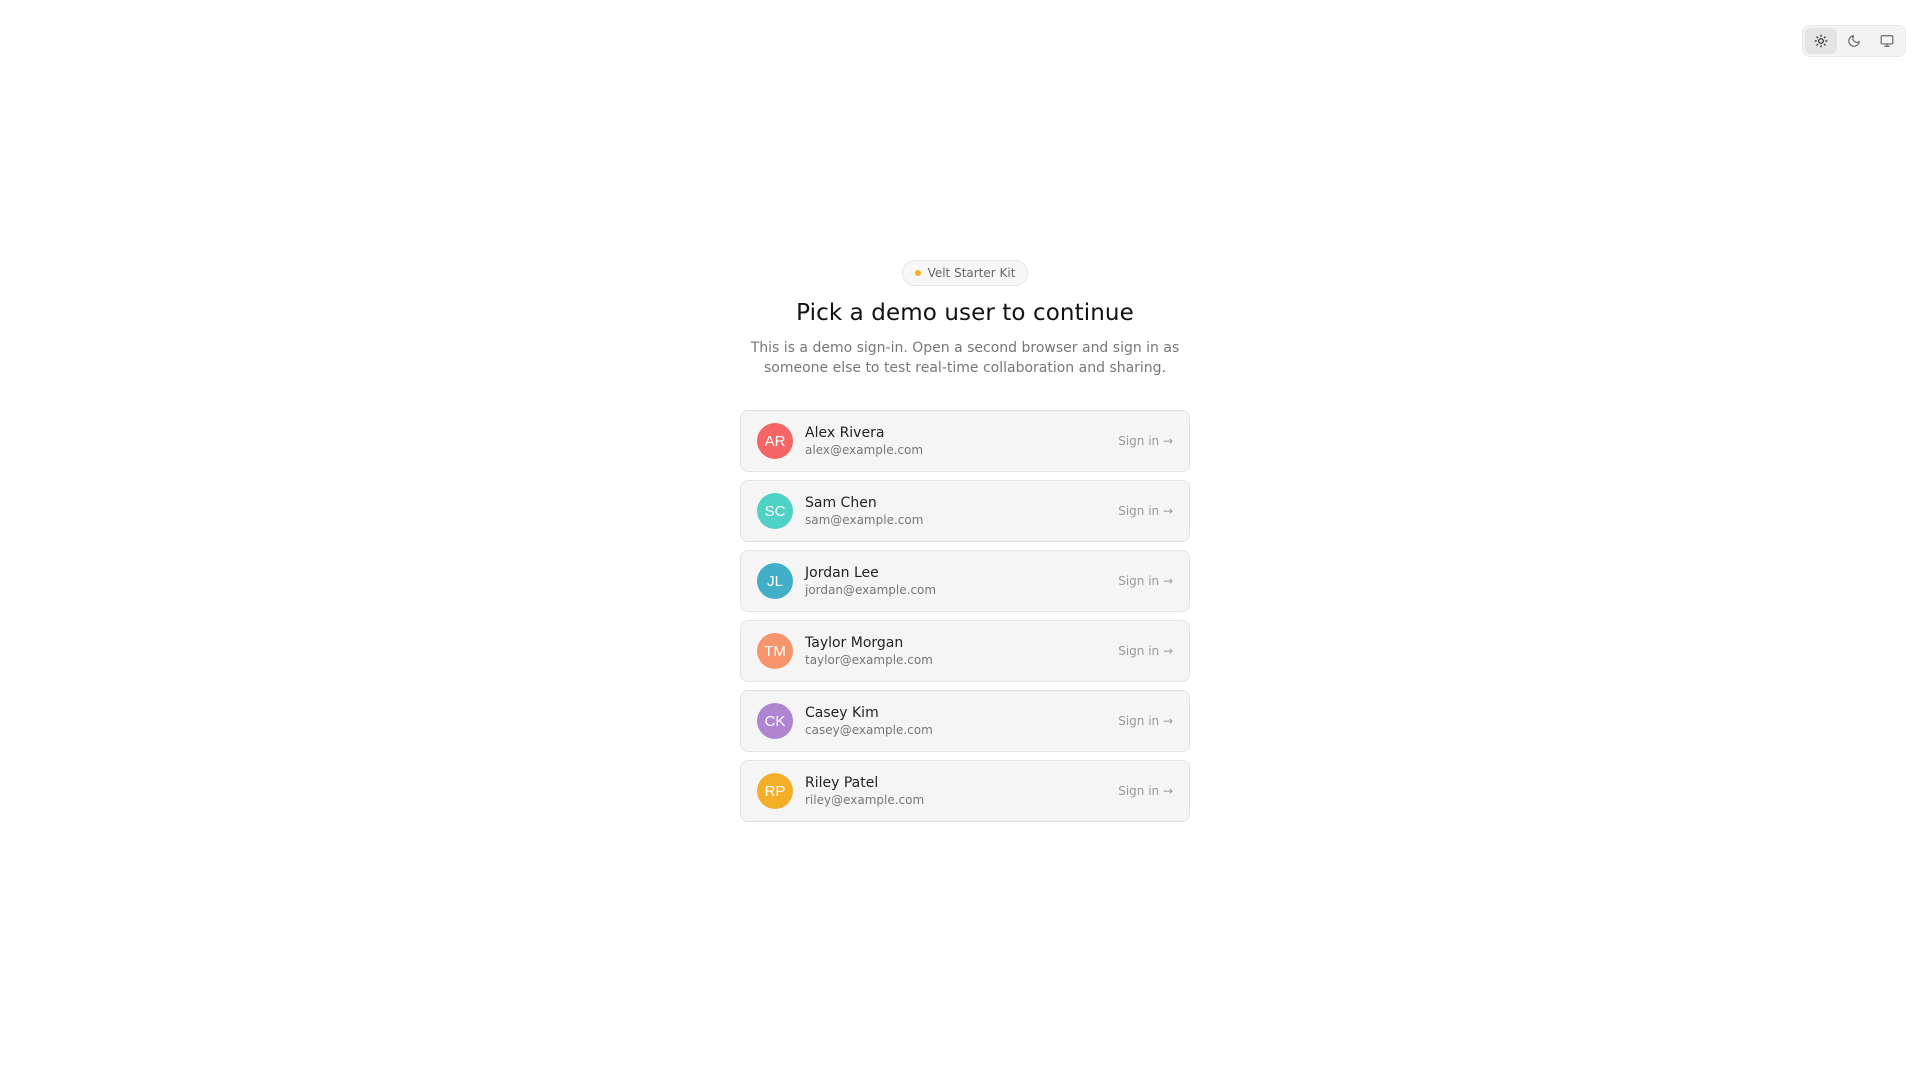 This screenshot has height=1080, width=1920. Describe the element at coordinates (965, 511) in the screenshot. I see `user-card-sam: SC Sam Chen sam@example.com Sign in →` at that location.